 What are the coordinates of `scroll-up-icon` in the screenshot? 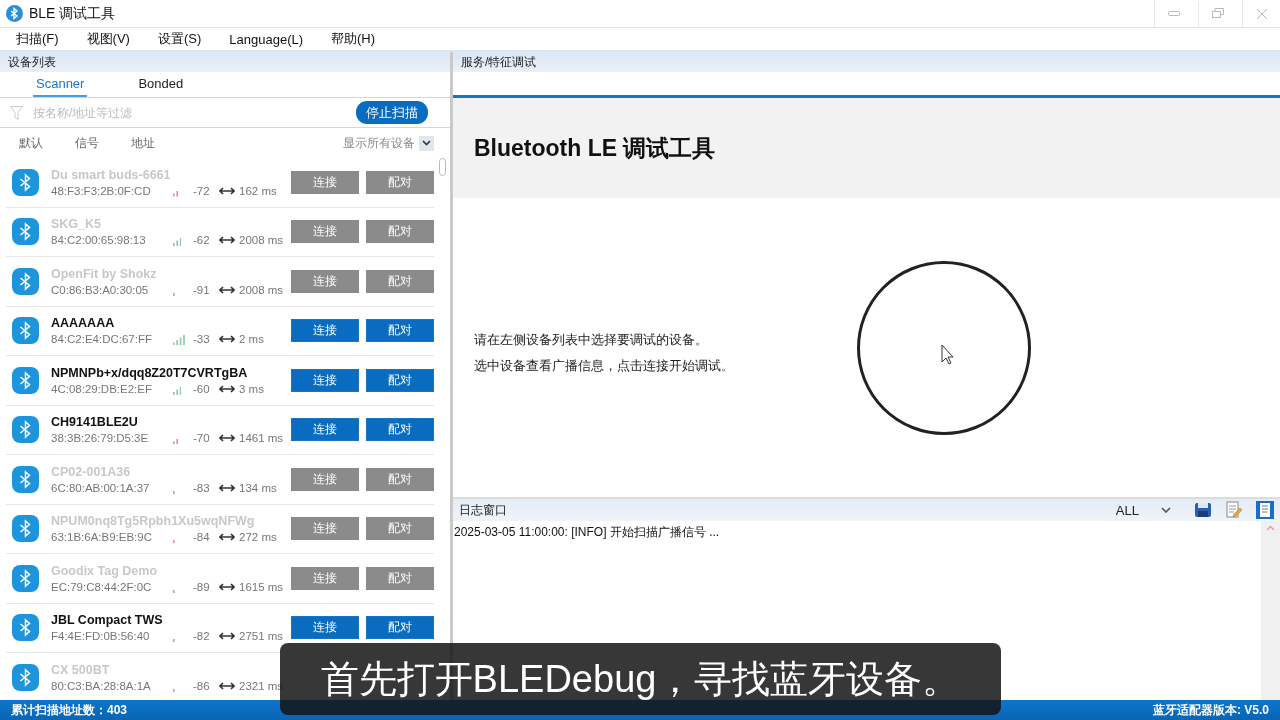 It's located at (1270, 528).